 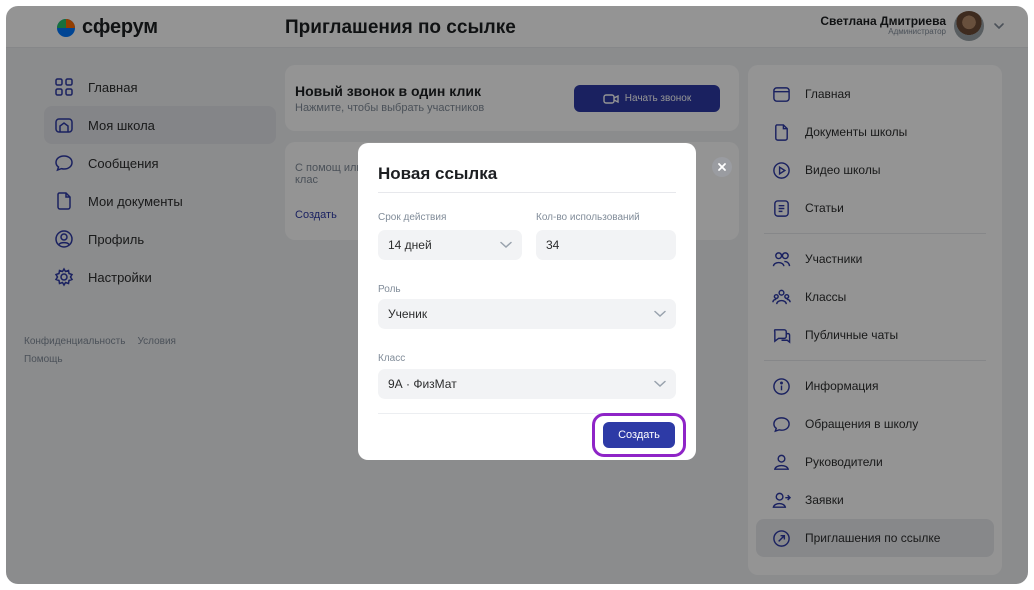 I want to click on divider, so click(x=527, y=192).